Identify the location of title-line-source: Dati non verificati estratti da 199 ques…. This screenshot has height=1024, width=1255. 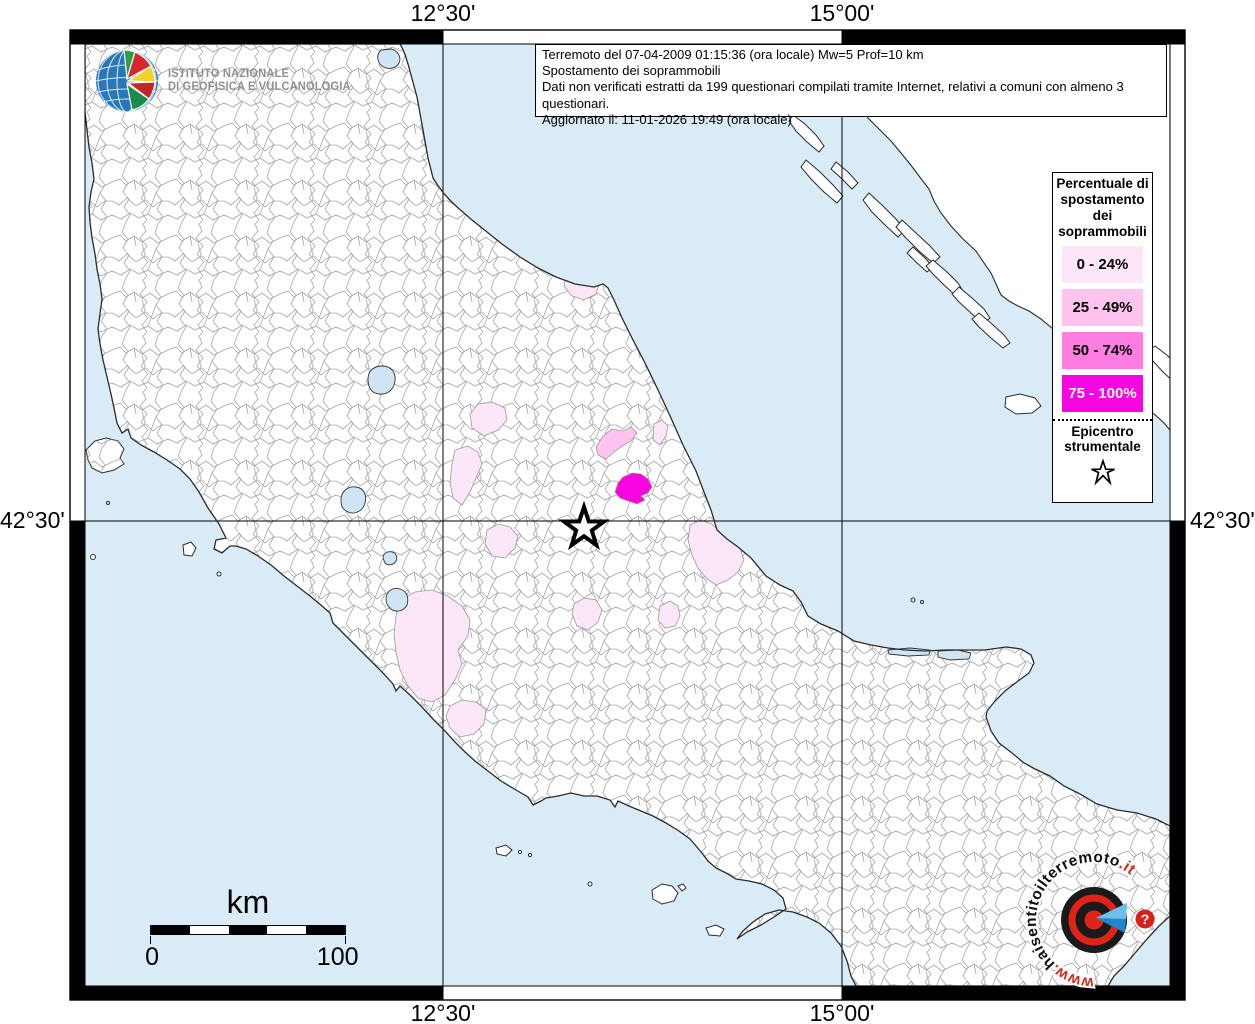
(833, 95).